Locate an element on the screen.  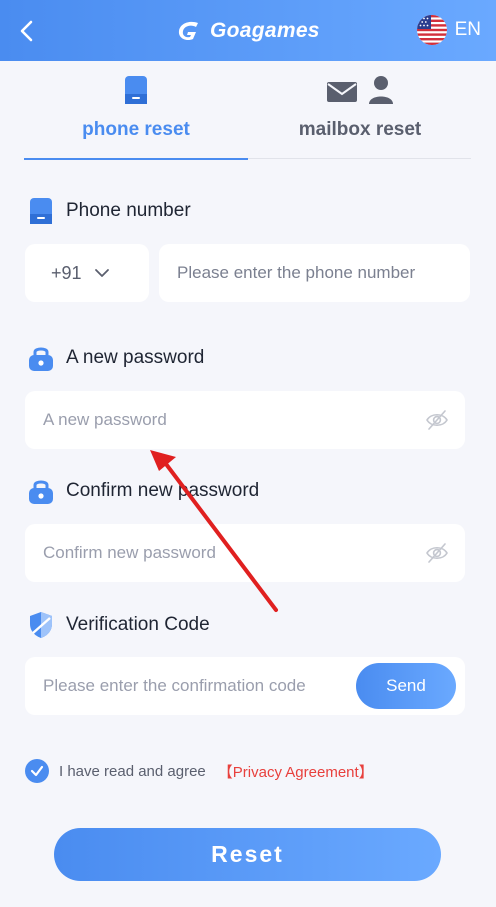
new-password-field is located at coordinates (245, 420).